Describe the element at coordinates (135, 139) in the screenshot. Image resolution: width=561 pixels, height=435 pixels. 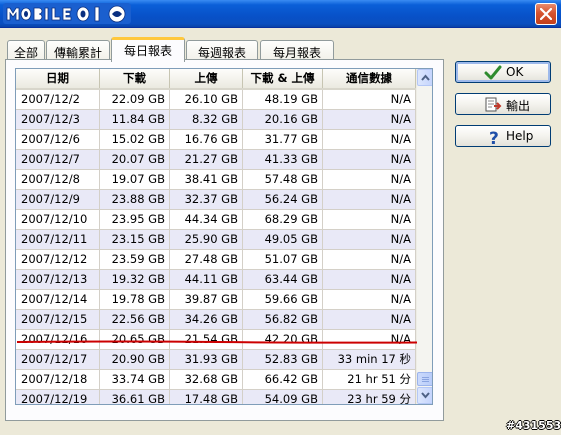
I see `cell-download: 15.02 GB` at that location.